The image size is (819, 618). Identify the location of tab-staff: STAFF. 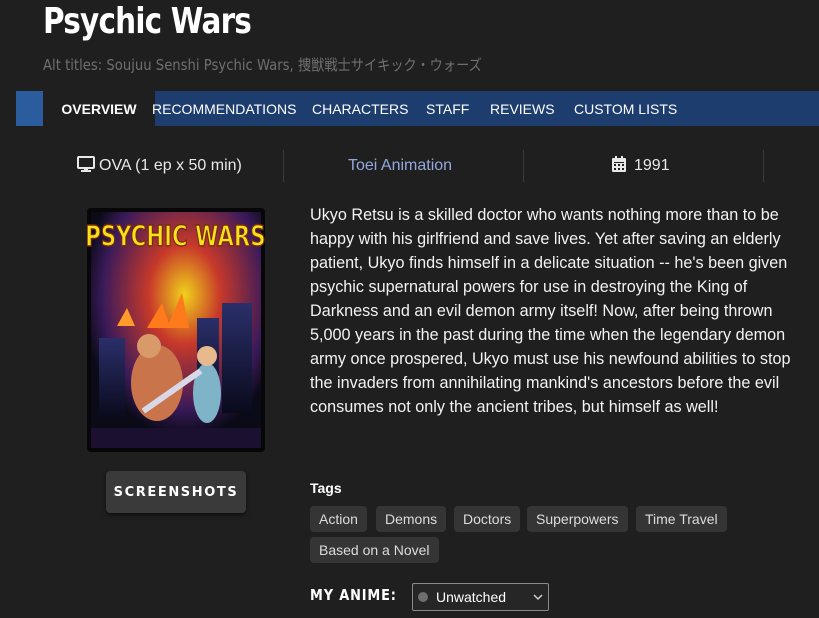
(447, 108).